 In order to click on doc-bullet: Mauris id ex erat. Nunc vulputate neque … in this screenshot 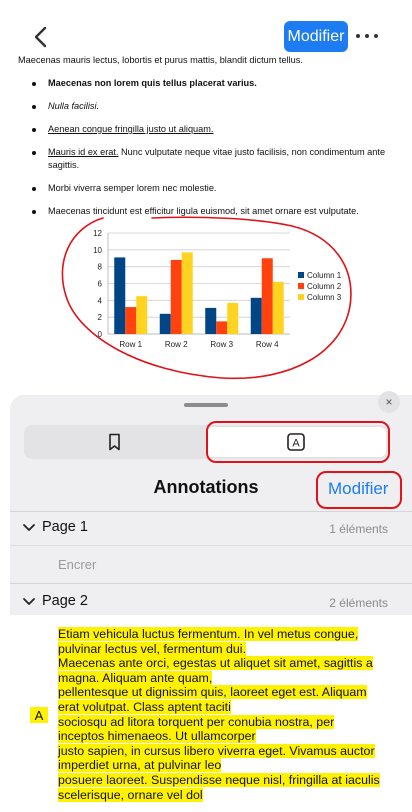, I will do `click(208, 159)`.